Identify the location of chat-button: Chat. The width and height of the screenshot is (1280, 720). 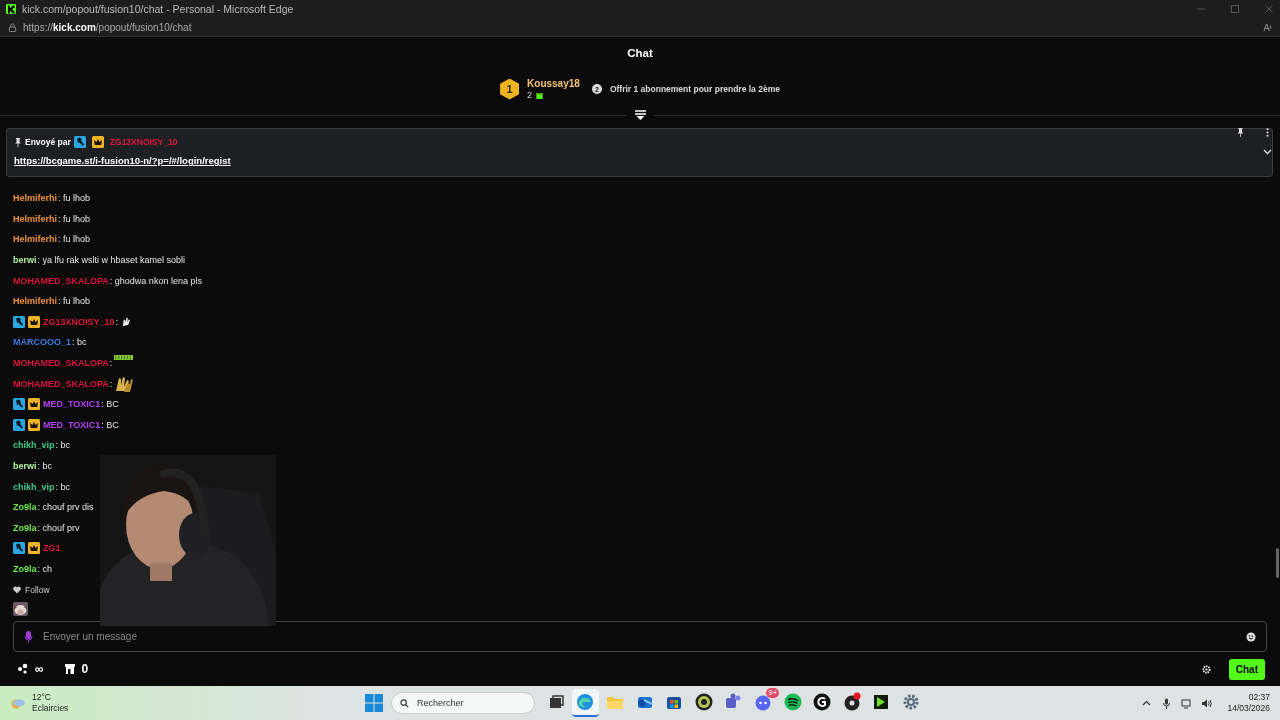
(1246, 669).